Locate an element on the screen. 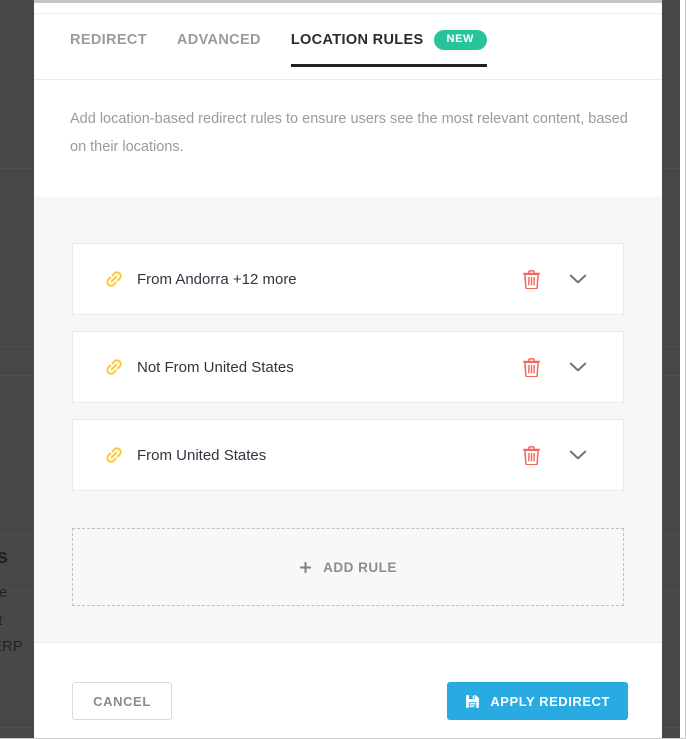 The image size is (686, 739). add-rule-button: ADD RULE is located at coordinates (348, 567).